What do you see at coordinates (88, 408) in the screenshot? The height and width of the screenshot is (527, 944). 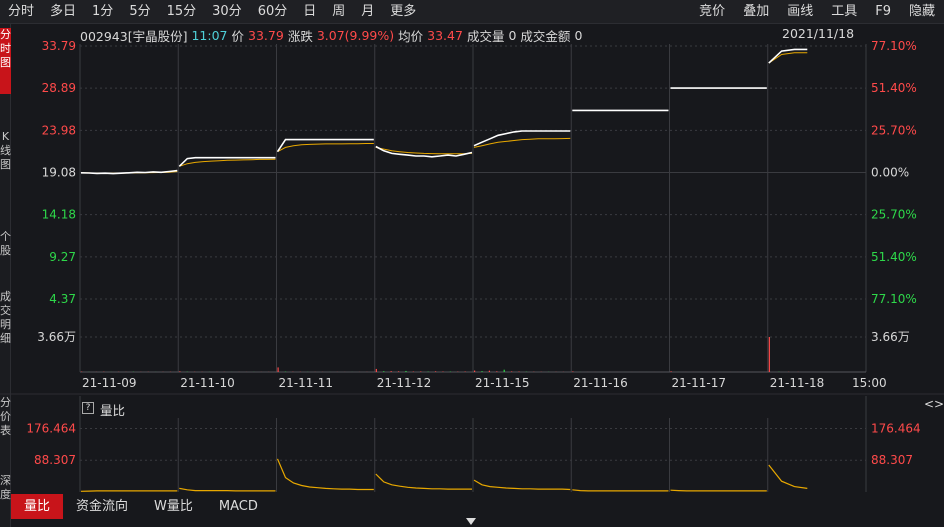 I see `help-icon: ?` at bounding box center [88, 408].